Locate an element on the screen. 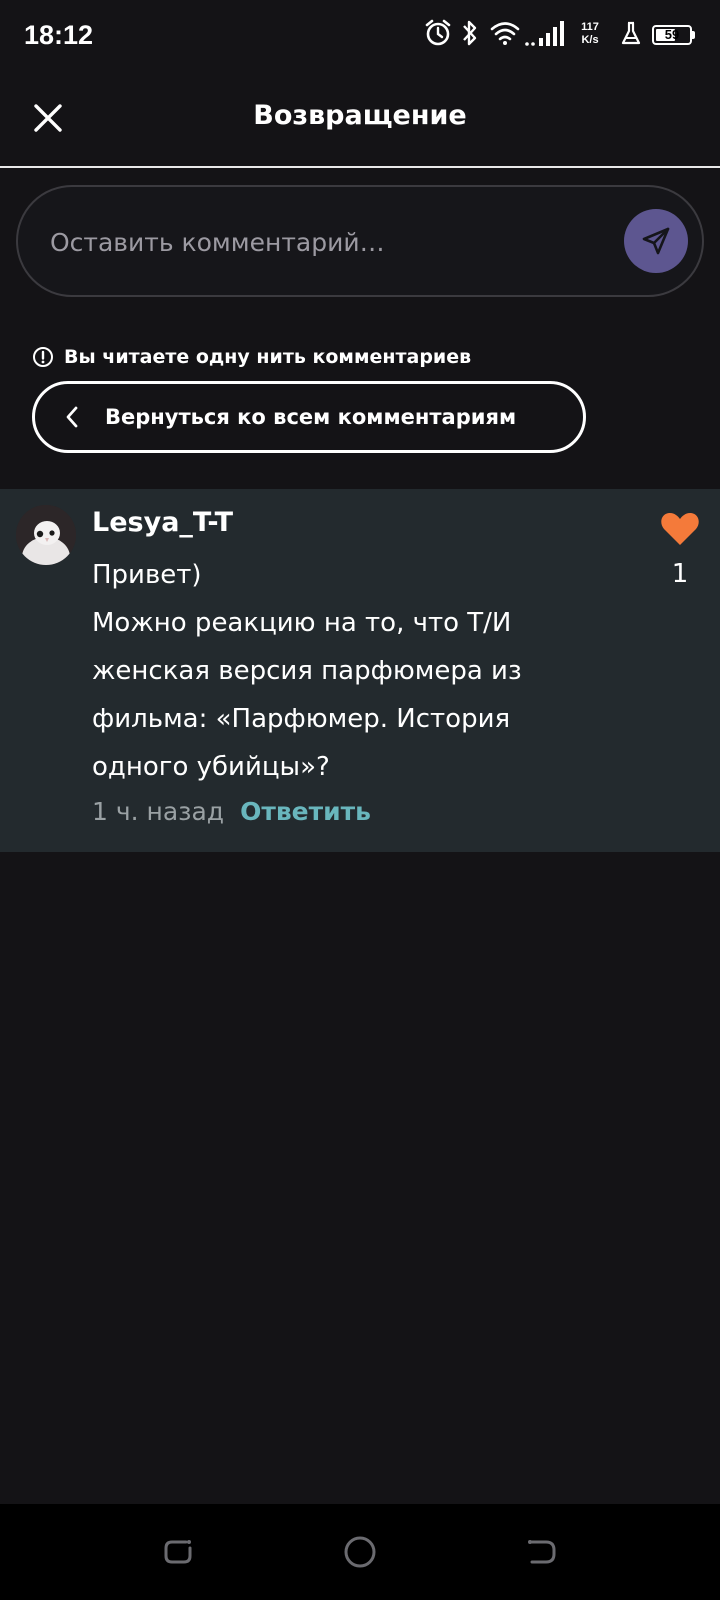 Image resolution: width=720 pixels, height=1600 pixels. thread-notice: Вы читаете одну нить комментариев is located at coordinates (251, 357).